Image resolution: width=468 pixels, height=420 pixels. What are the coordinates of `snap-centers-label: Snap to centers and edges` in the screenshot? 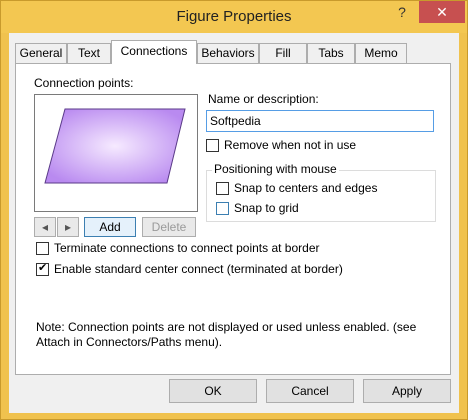 It's located at (306, 188).